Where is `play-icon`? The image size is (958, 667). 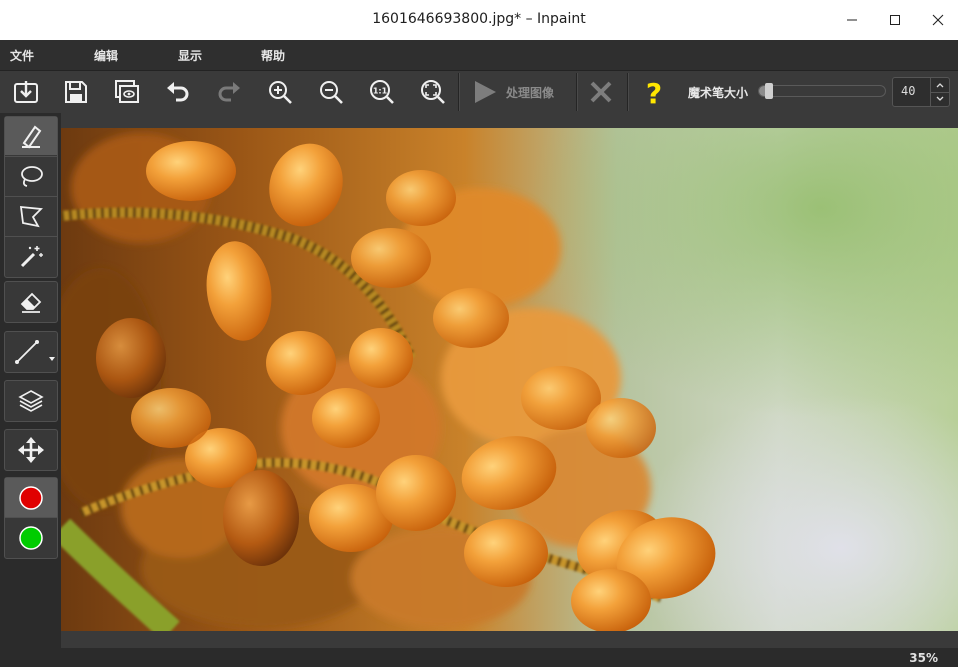
play-icon is located at coordinates (485, 92).